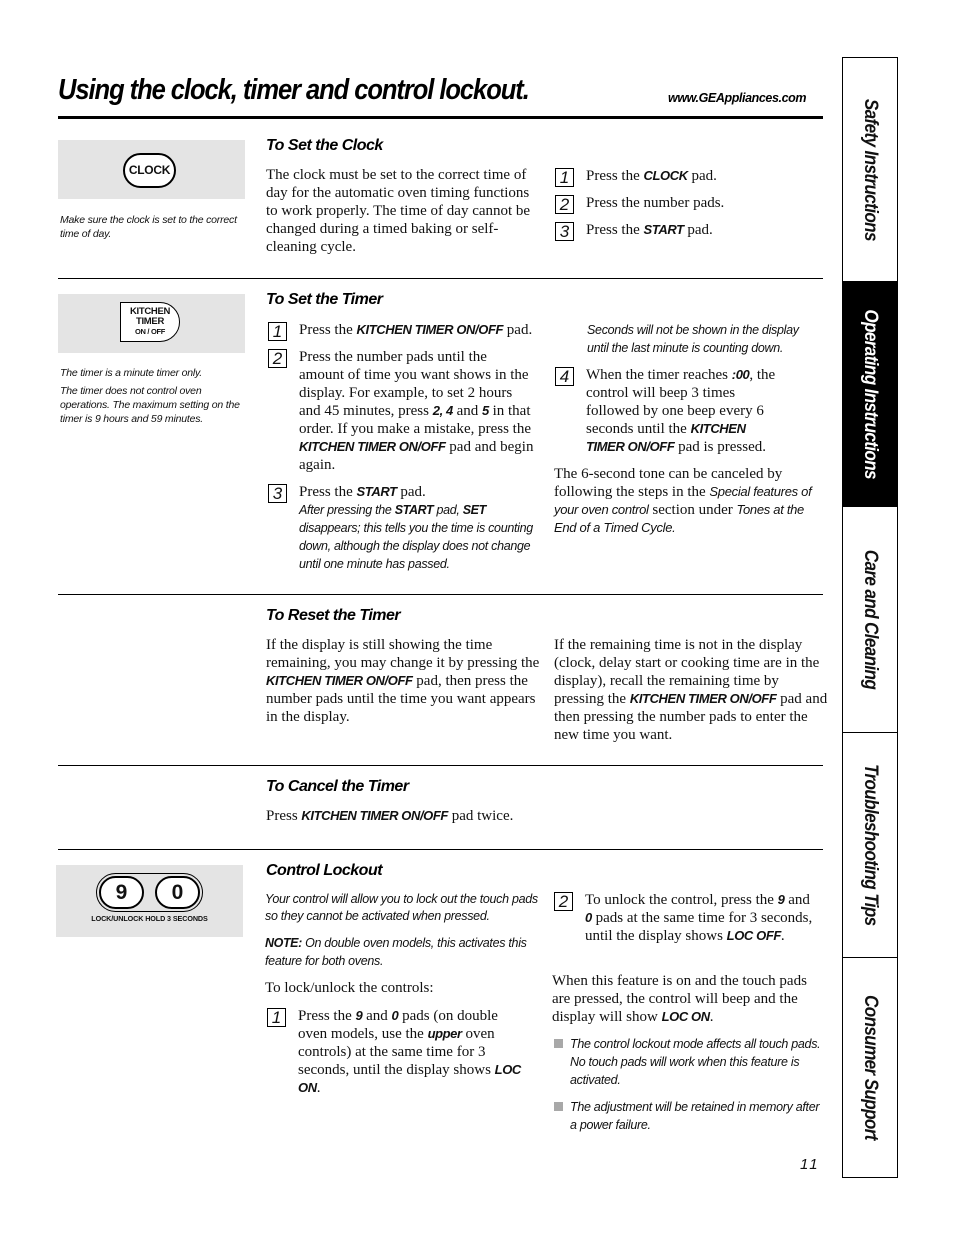 This screenshot has width=954, height=1235. Describe the element at coordinates (870, 394) in the screenshot. I see `tab-operating-instructions: Operating Instructions` at that location.